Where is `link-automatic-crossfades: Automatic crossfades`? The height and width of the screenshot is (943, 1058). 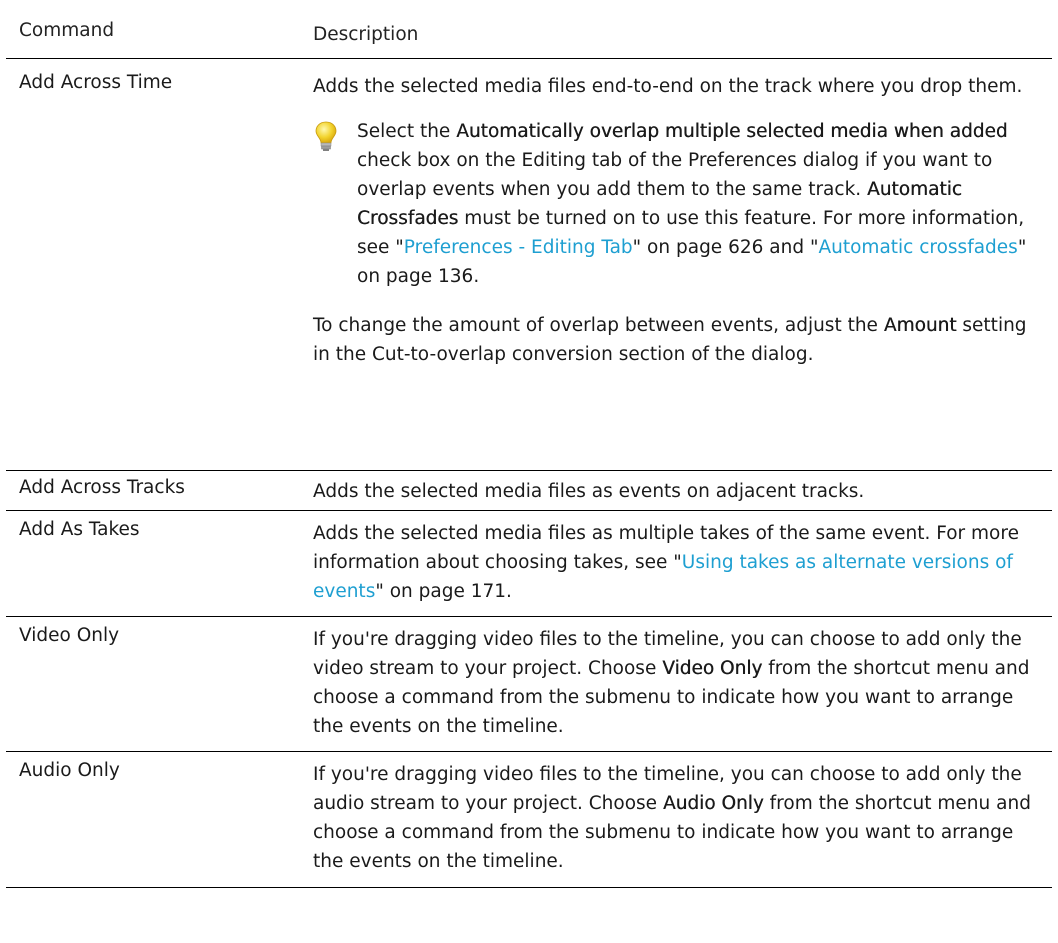 link-automatic-crossfades: Automatic crossfades is located at coordinates (917, 247).